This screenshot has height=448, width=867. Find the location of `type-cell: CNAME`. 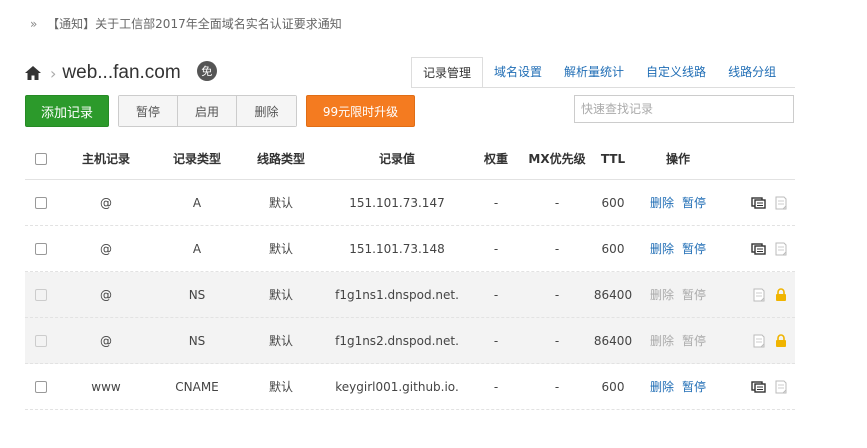

type-cell: CNAME is located at coordinates (197, 386).